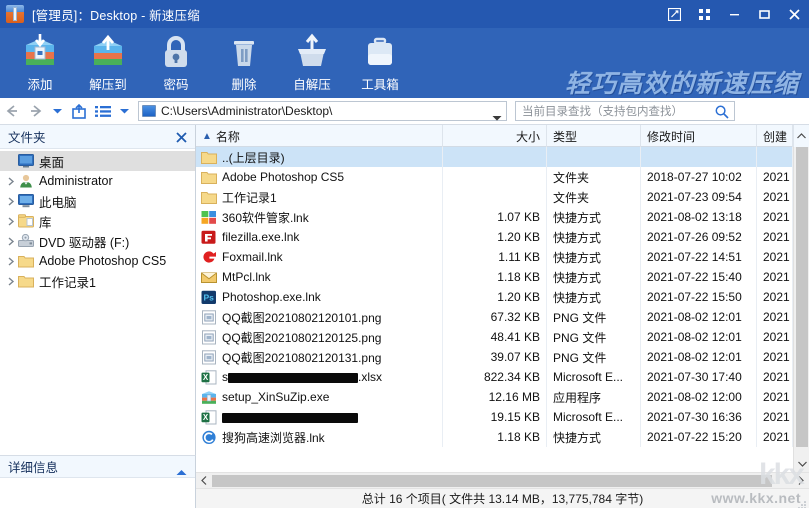  Describe the element at coordinates (67, 282) in the screenshot. I see `sidebar-item-label: 工作记录1` at that location.